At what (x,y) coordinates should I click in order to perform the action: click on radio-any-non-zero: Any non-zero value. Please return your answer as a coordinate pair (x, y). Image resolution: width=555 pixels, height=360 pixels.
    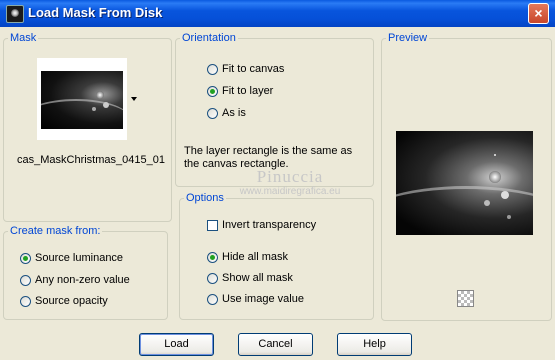
    Looking at the image, I should click on (75, 280).